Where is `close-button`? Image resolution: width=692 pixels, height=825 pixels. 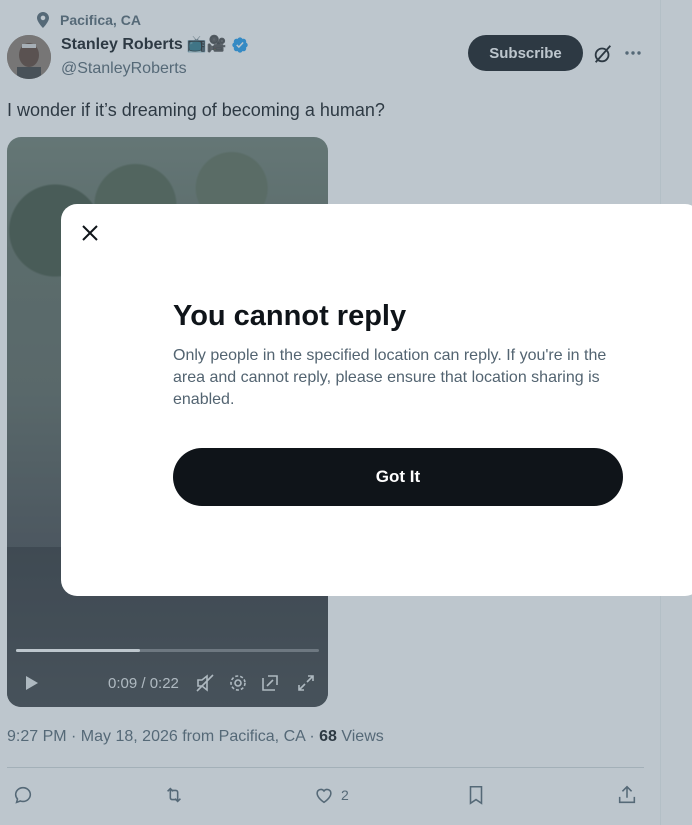
close-button is located at coordinates (90, 233).